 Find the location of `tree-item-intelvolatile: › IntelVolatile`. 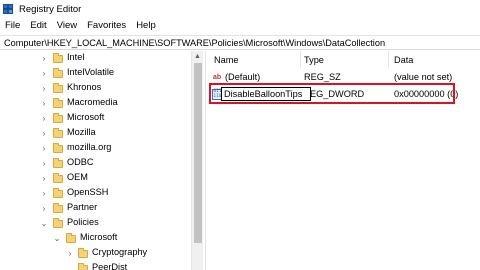

tree-item-intelvolatile: › IntelVolatile is located at coordinates (95, 73).